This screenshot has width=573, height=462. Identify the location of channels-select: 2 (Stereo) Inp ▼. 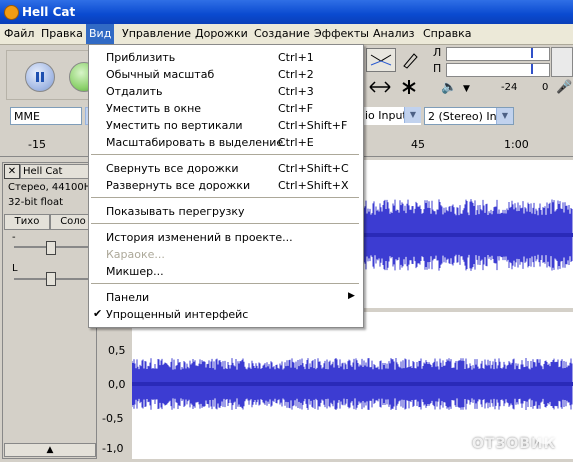
(469, 116).